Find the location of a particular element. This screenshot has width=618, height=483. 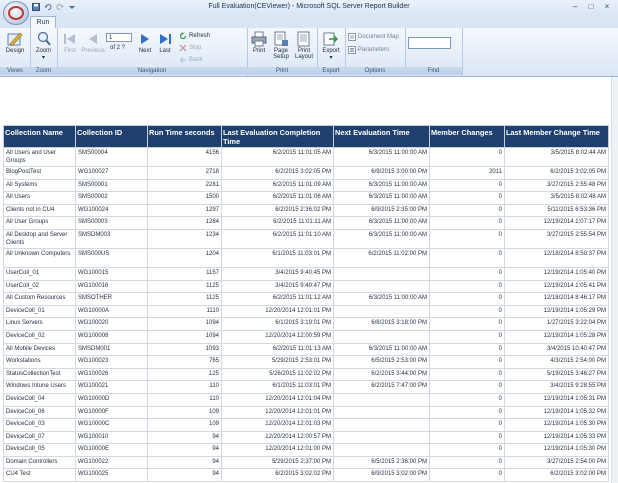

table-cell: 109 is located at coordinates (184, 412).